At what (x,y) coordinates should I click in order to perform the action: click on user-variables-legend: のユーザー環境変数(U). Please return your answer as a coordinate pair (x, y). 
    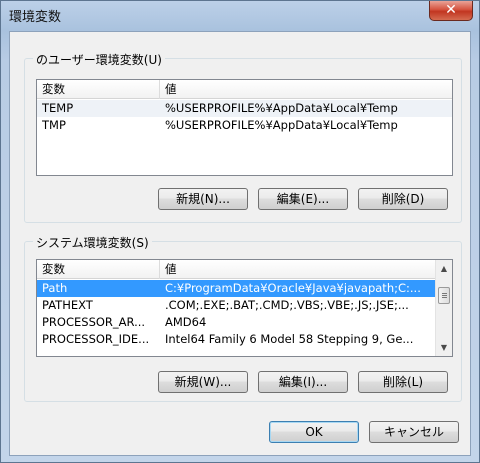
    Looking at the image, I should click on (99, 59).